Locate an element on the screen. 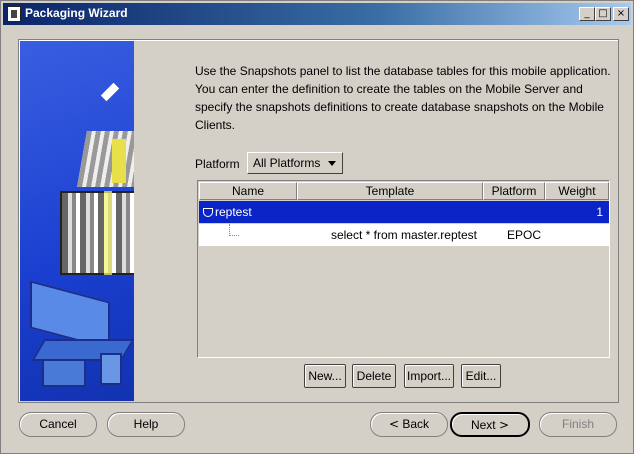 The image size is (634, 454). platform-label: Platform is located at coordinates (217, 164).